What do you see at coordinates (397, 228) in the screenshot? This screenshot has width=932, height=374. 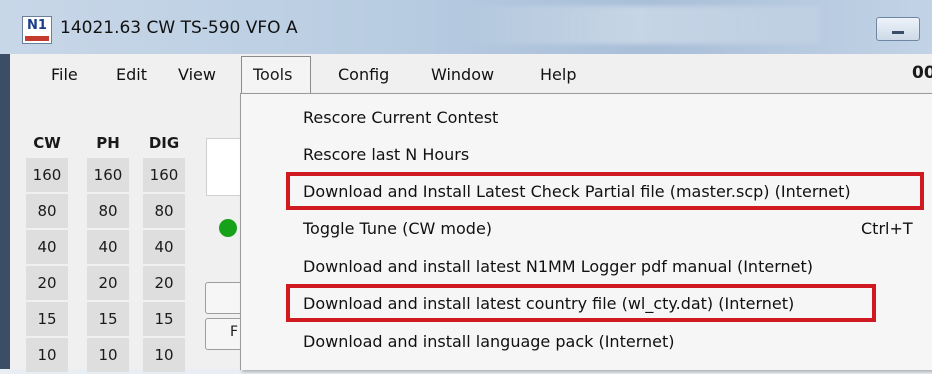 I see `menu-item-toggle-tune: Toggle Tune (CW mode)` at bounding box center [397, 228].